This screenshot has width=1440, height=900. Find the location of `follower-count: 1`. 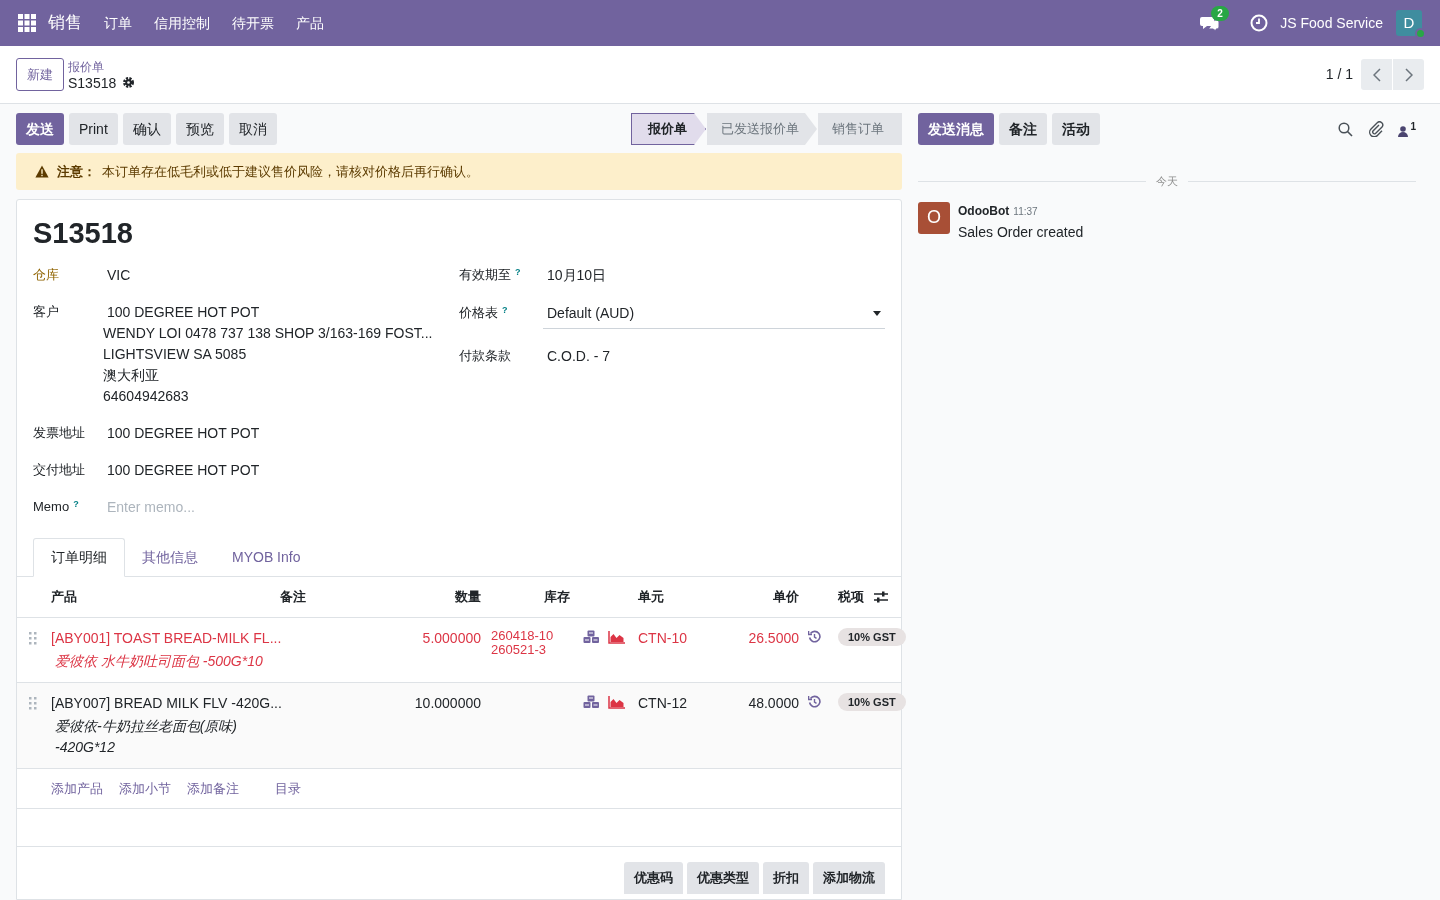

follower-count: 1 is located at coordinates (1413, 126).